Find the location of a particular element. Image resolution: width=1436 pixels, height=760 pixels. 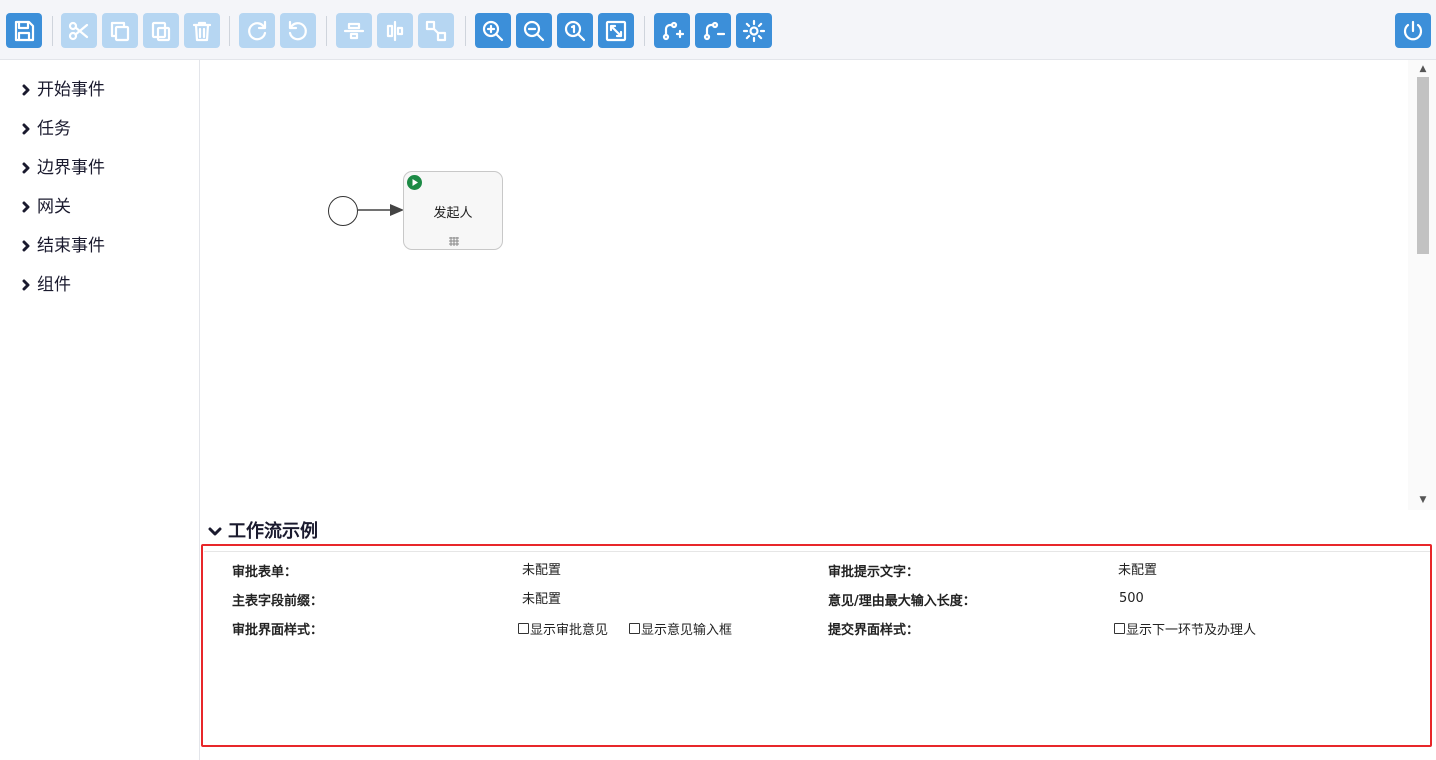

sidebar-item-label: 网关 is located at coordinates (54, 206).